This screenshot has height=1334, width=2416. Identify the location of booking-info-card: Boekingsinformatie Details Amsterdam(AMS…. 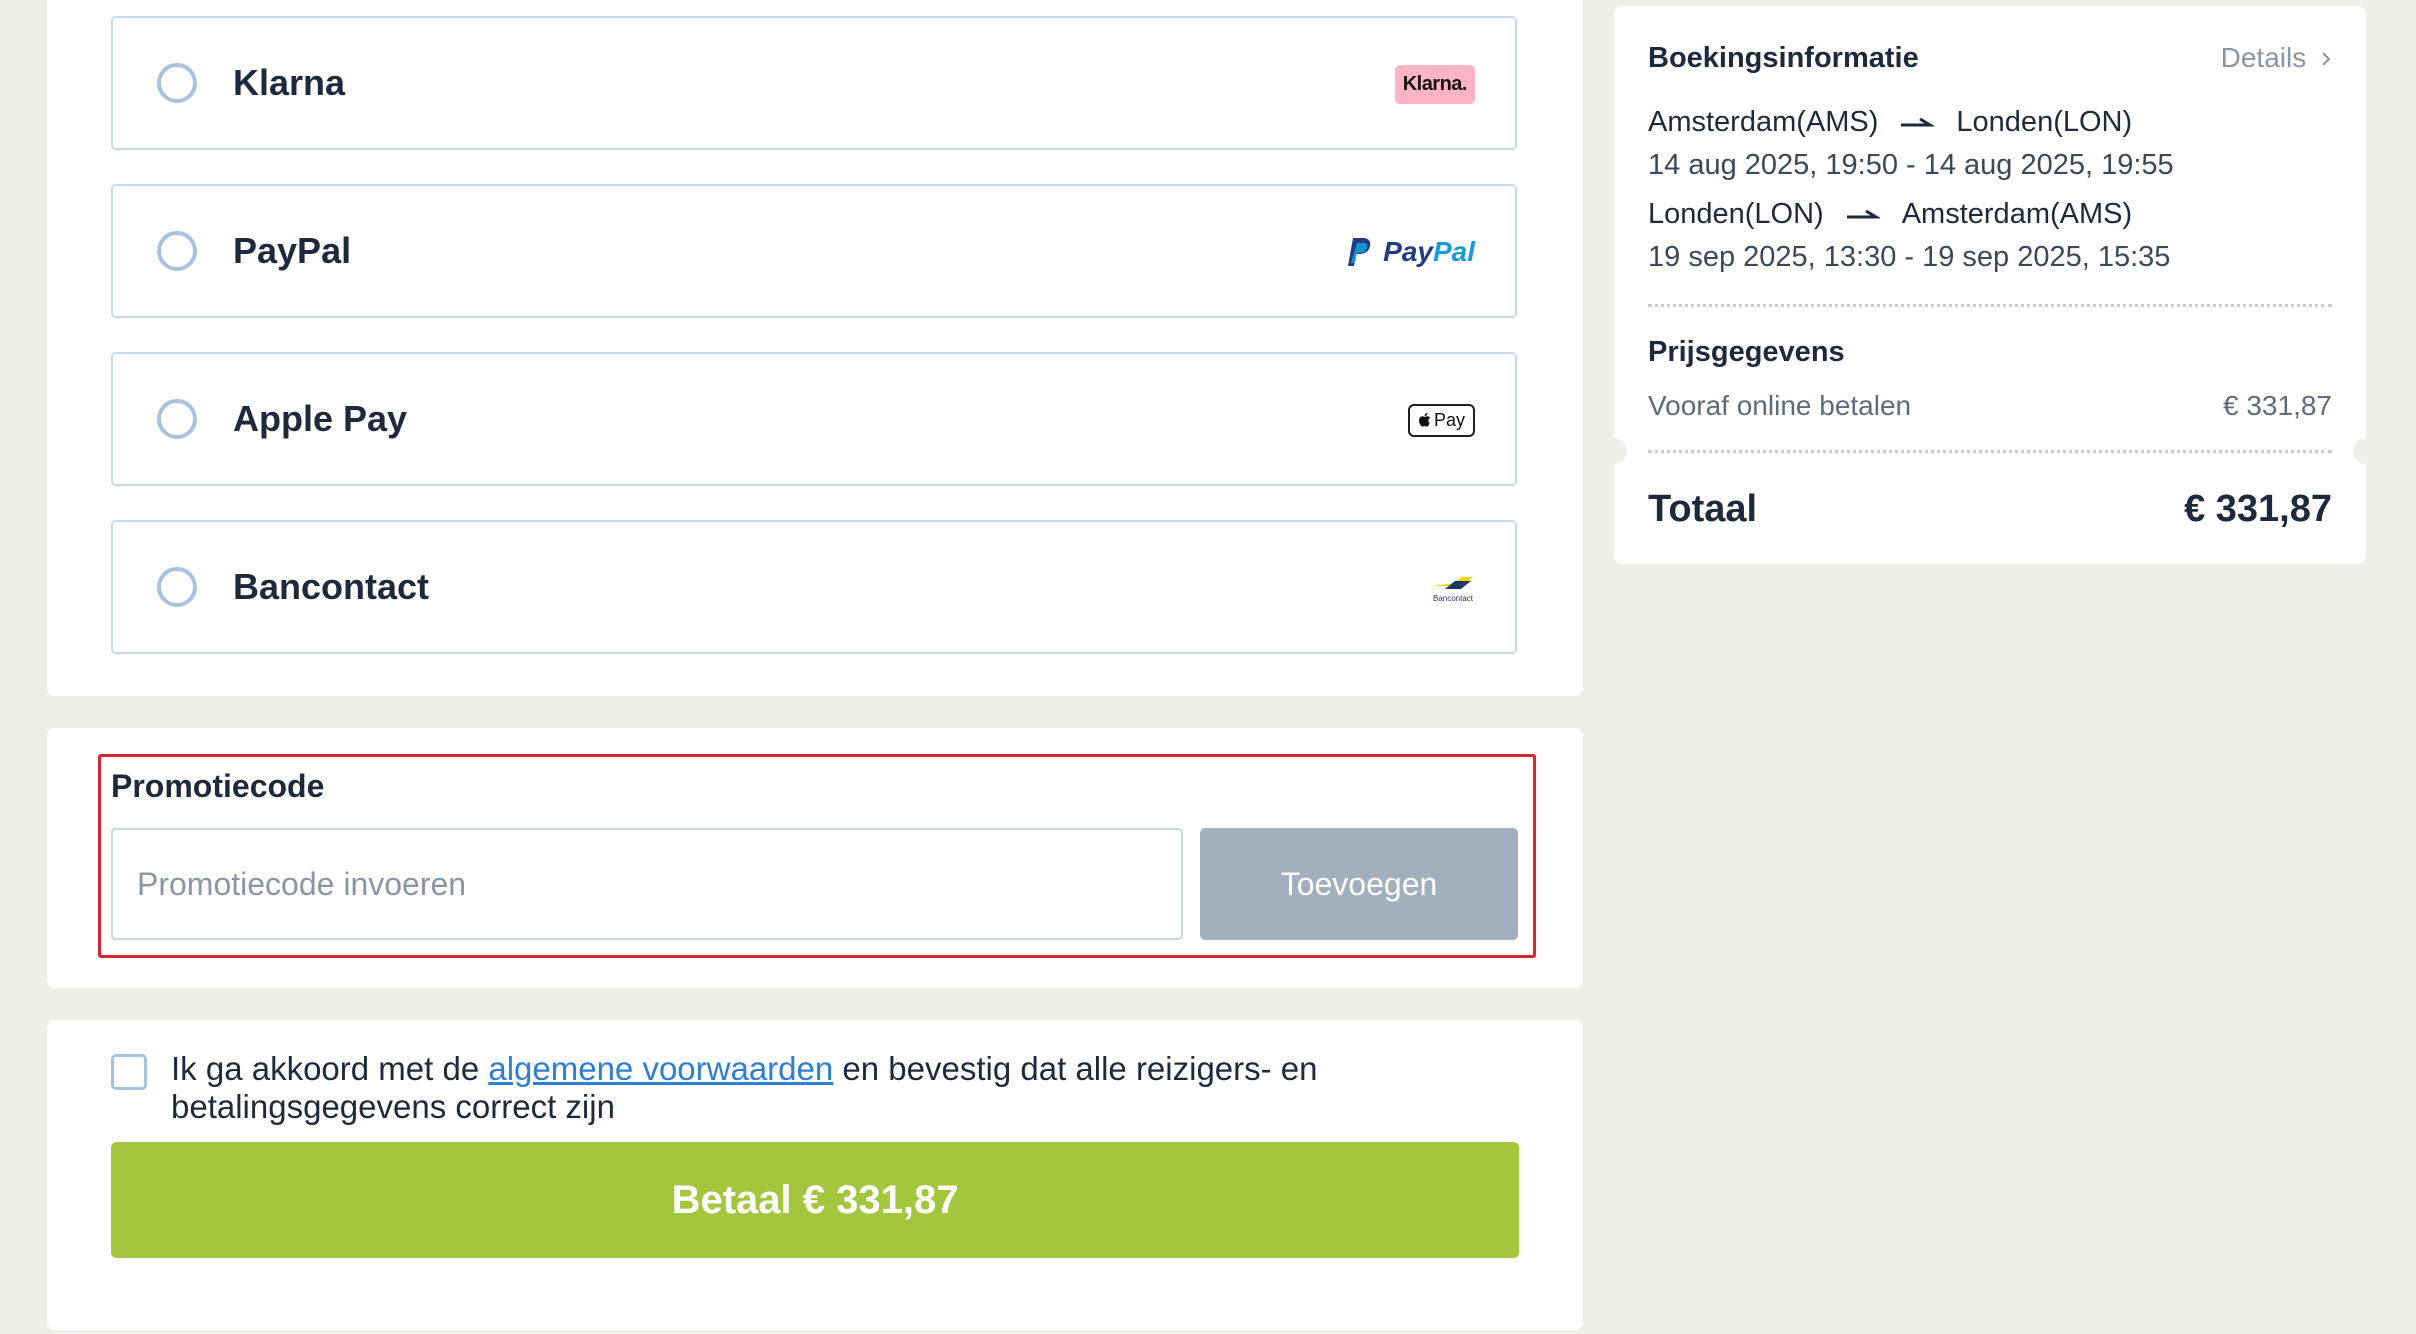
(1990, 285).